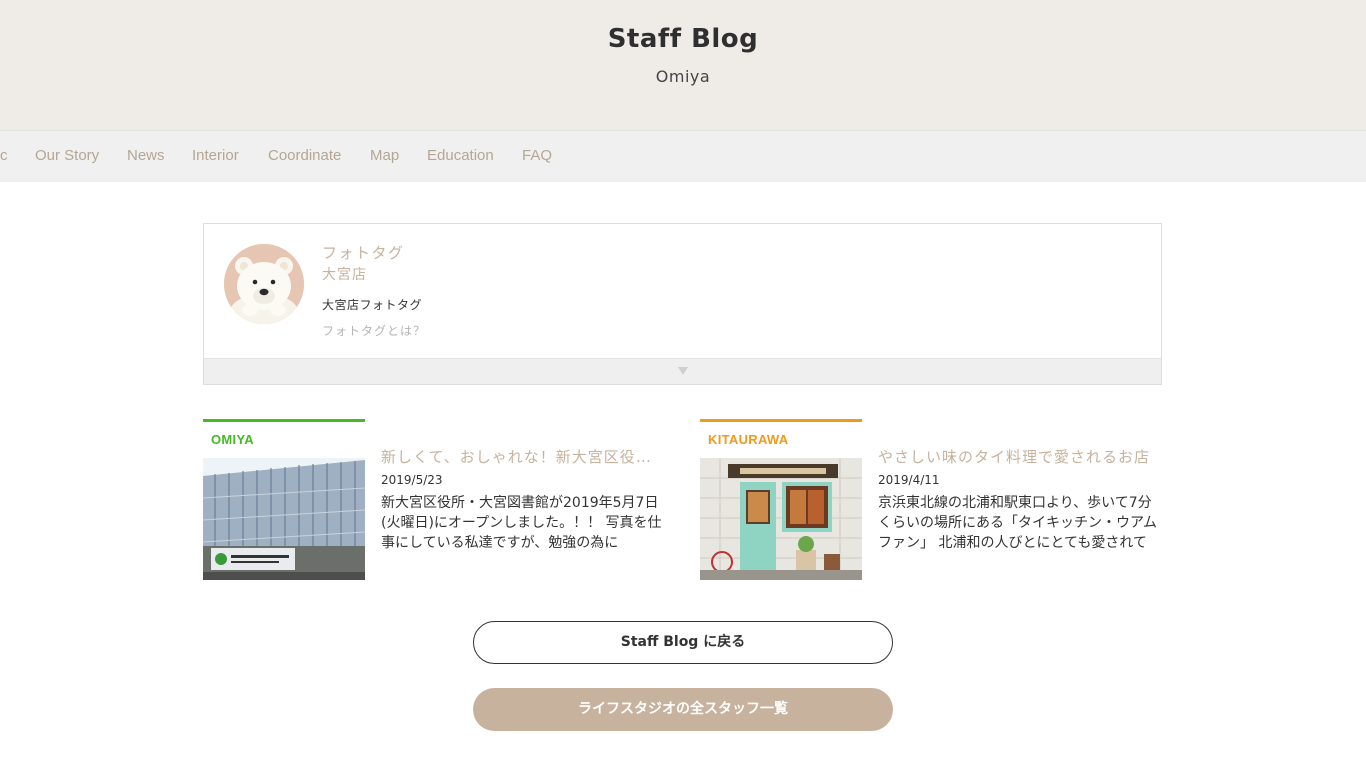 Image resolution: width=1366 pixels, height=768 pixels. What do you see at coordinates (146, 155) in the screenshot?
I see `nav-item-news: News` at bounding box center [146, 155].